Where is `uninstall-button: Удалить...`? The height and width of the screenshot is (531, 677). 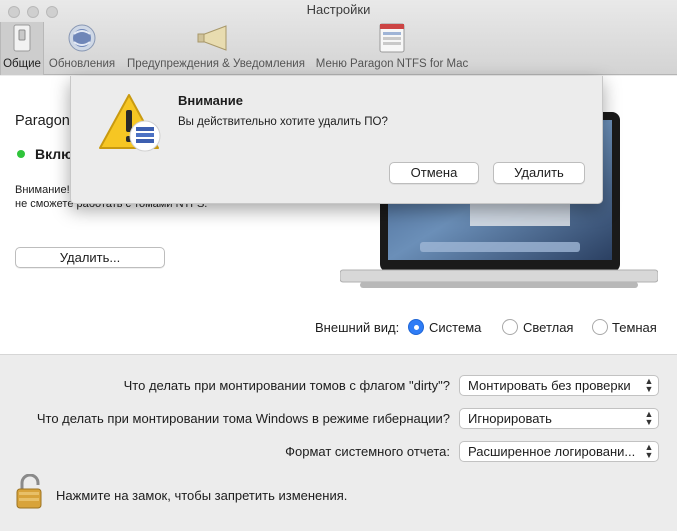 uninstall-button: Удалить... is located at coordinates (90, 257).